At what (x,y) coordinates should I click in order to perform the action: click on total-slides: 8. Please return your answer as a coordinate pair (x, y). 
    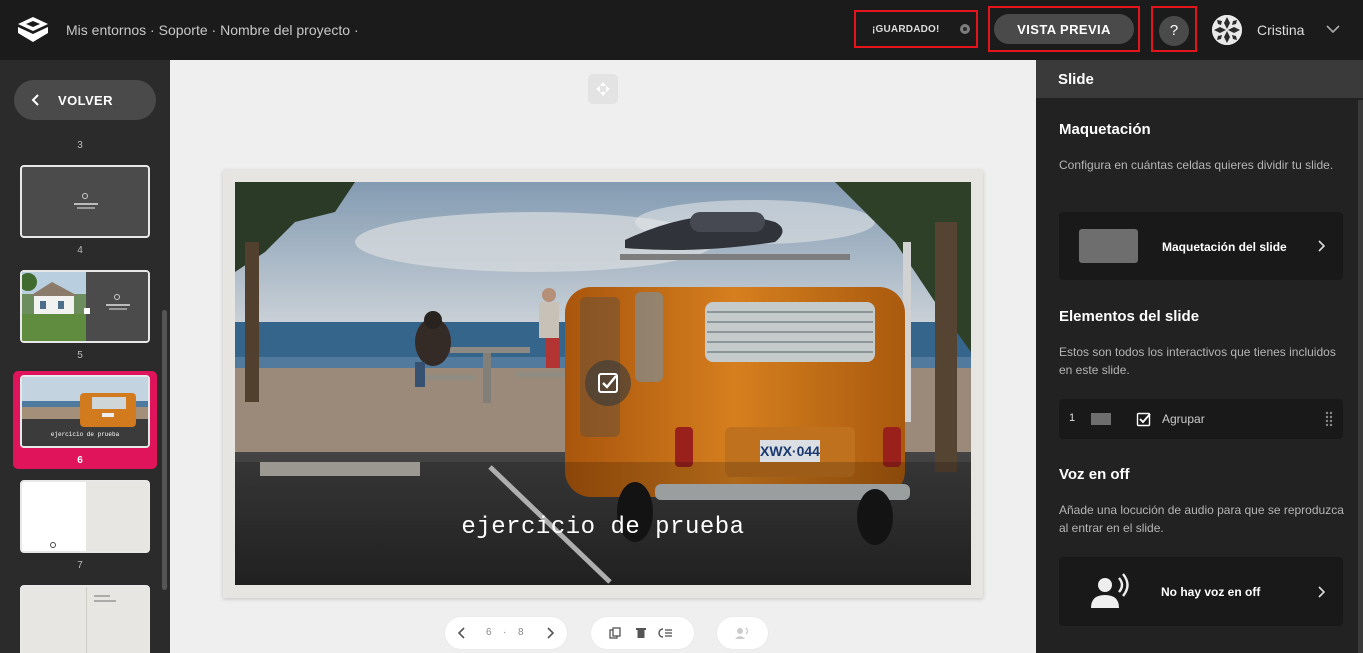
    Looking at the image, I should click on (521, 632).